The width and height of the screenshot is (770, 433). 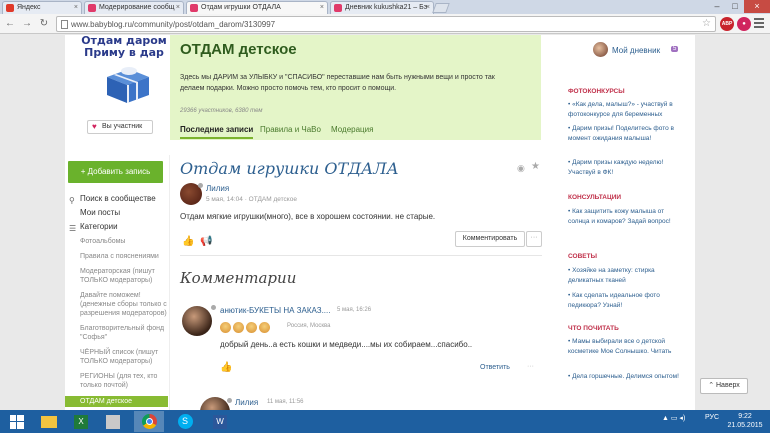 I want to click on address-bar: ☆, so click(x=386, y=24).